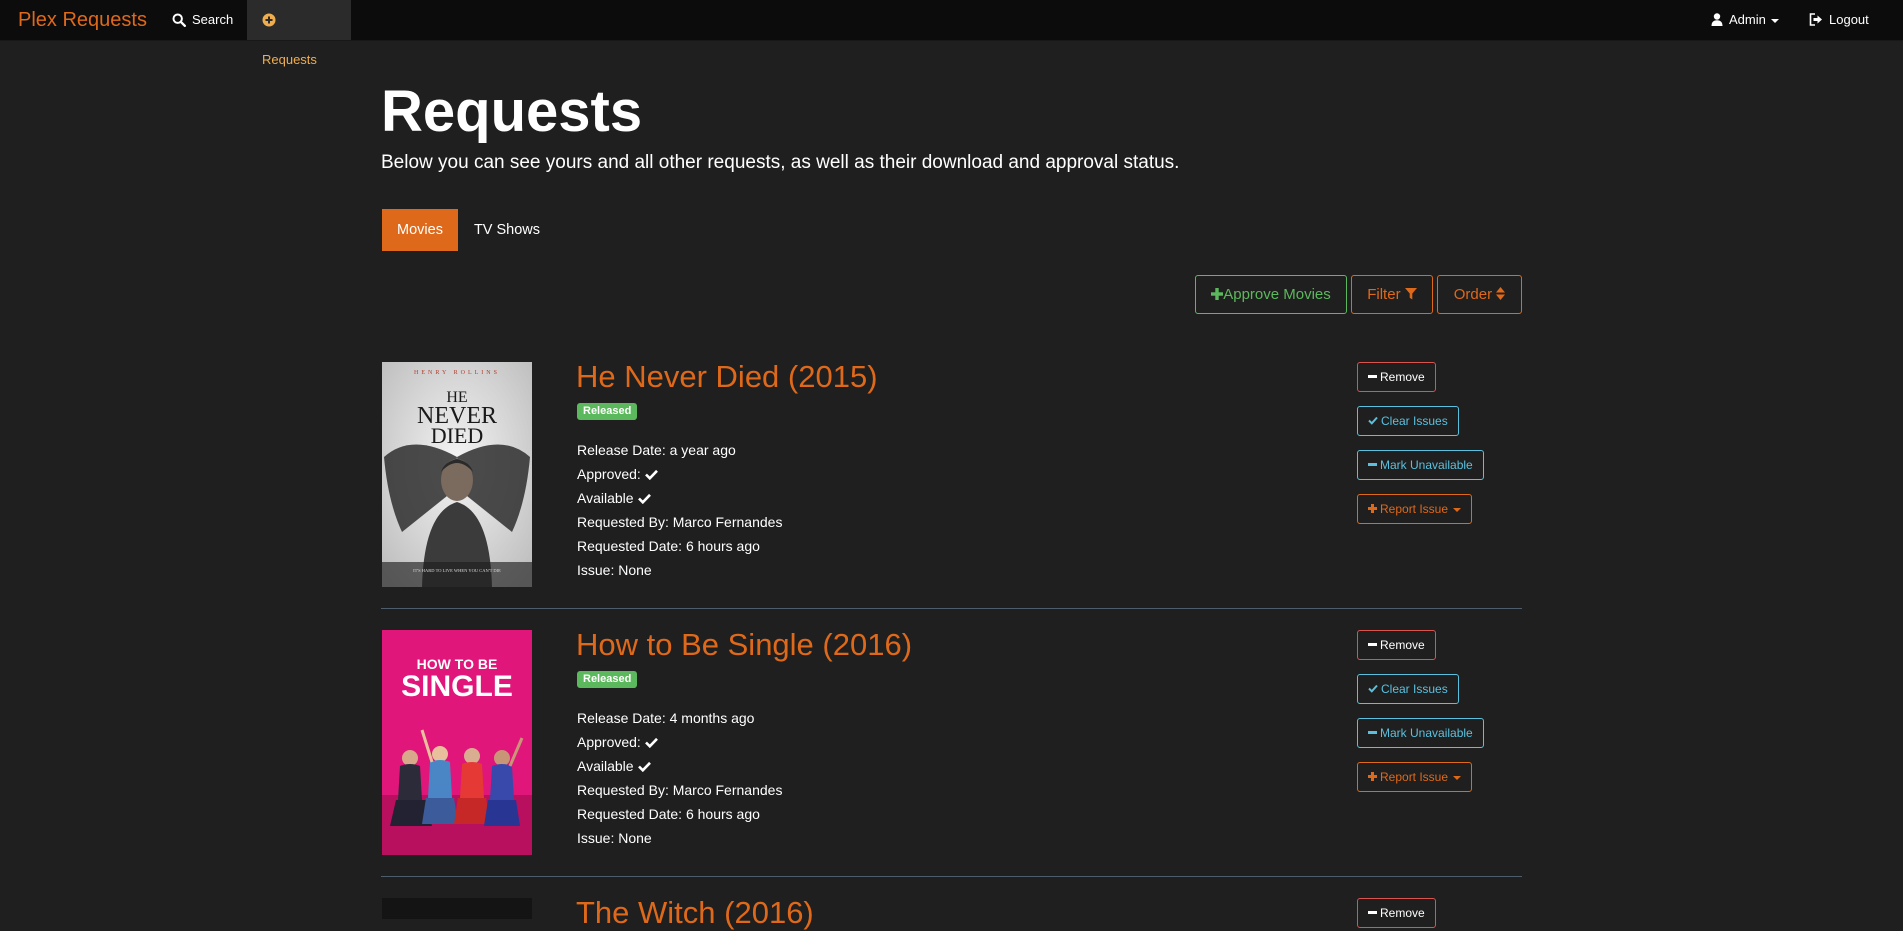 Image resolution: width=1903 pixels, height=931 pixels. I want to click on order-button: Order, so click(1479, 294).